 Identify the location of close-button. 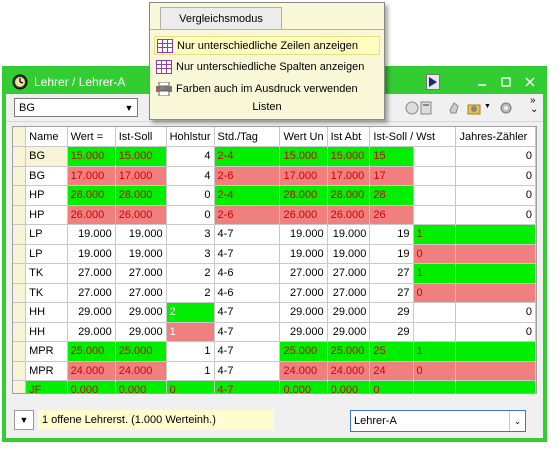
(530, 82).